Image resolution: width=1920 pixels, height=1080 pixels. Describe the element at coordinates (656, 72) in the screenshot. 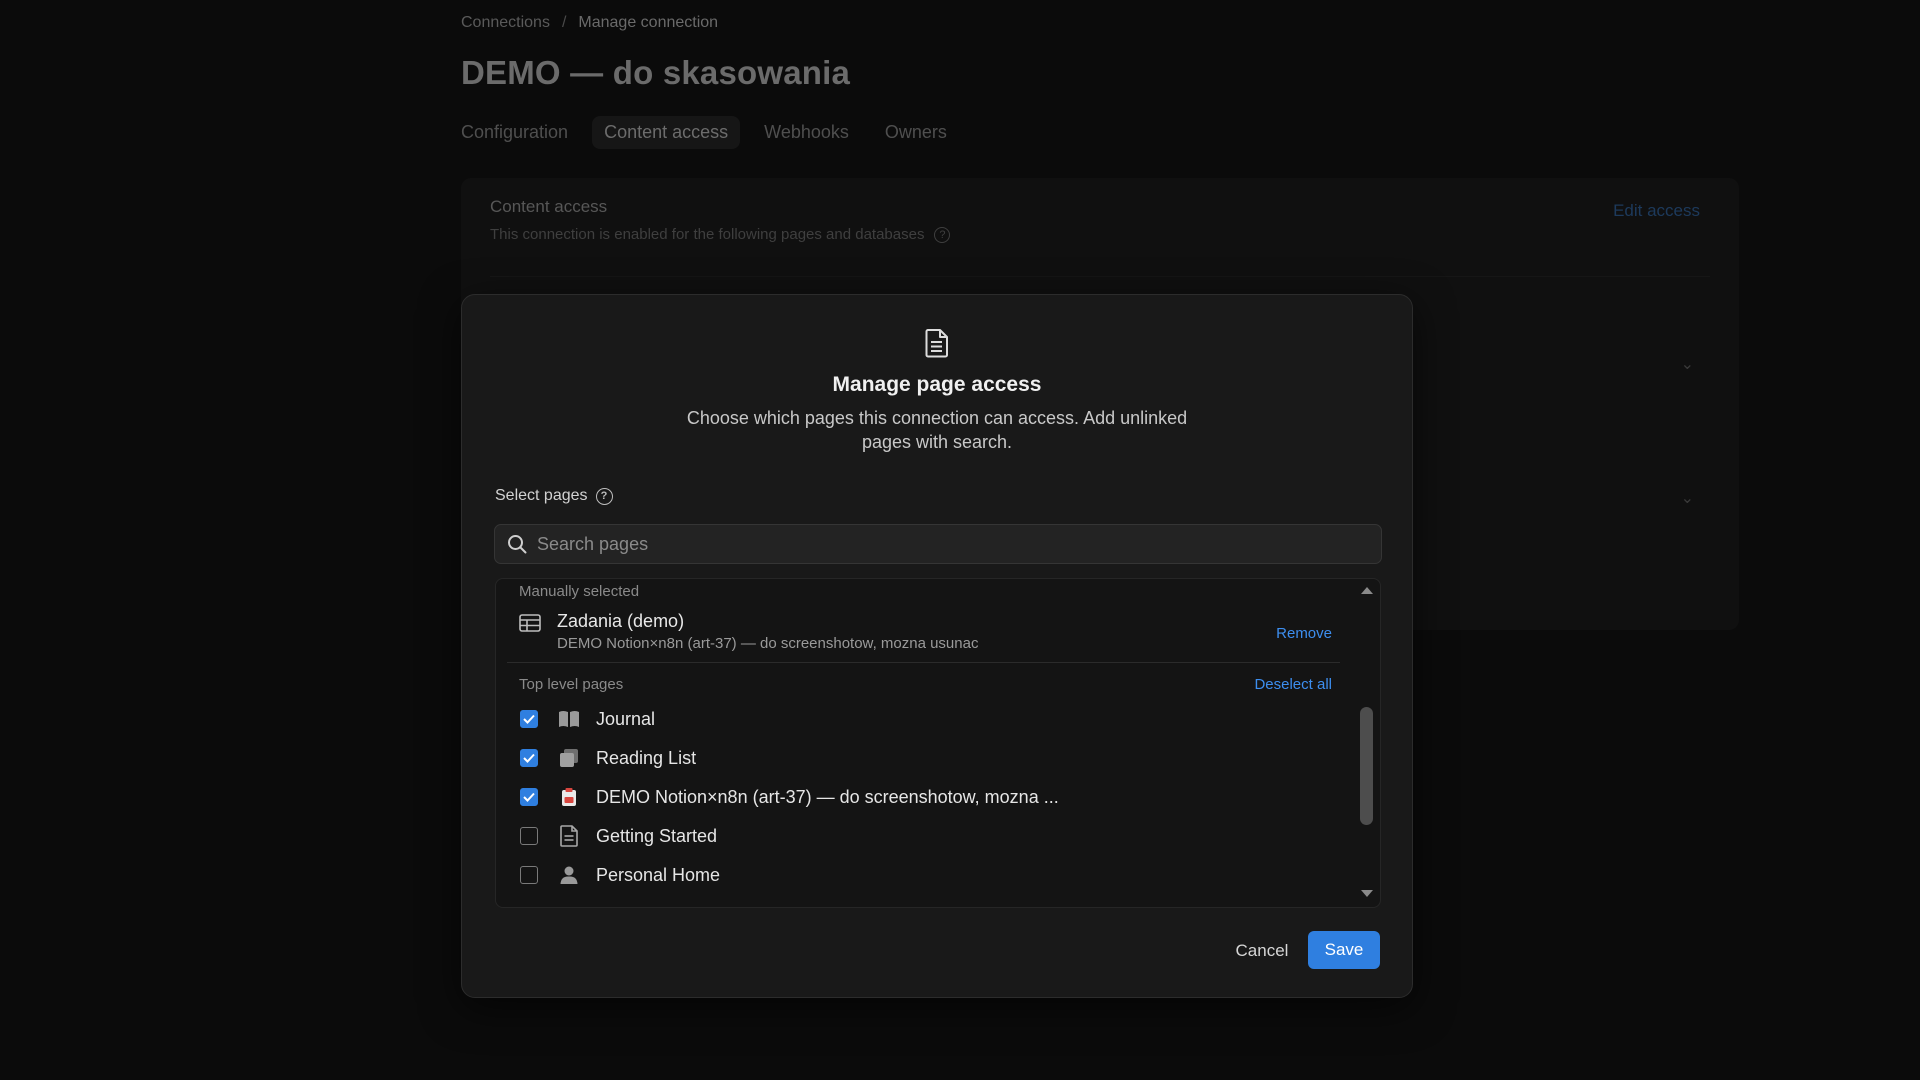

I see `page-title: DEMO — do skasowania` at that location.